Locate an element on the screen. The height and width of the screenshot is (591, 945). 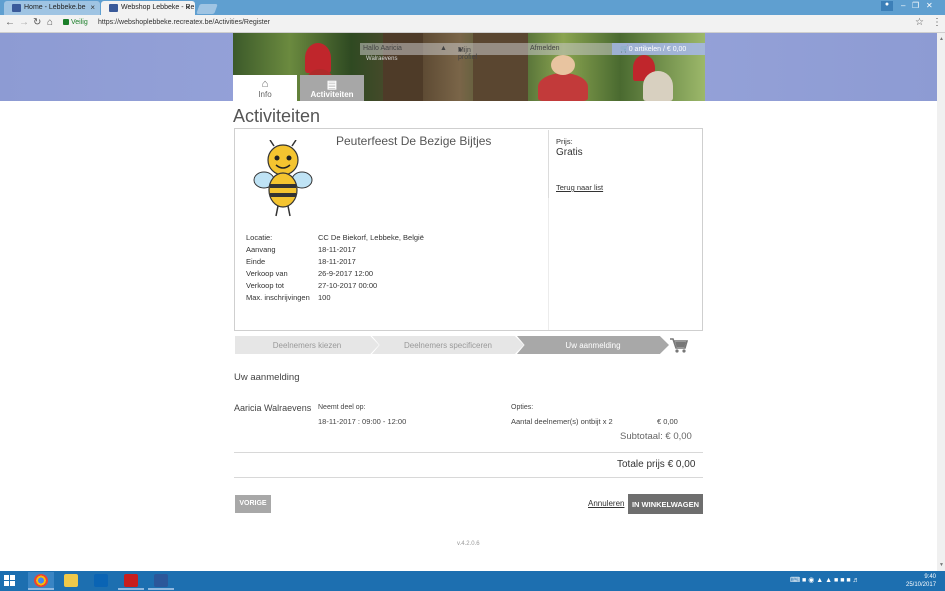
word-taskbar-icon is located at coordinates (161, 581).